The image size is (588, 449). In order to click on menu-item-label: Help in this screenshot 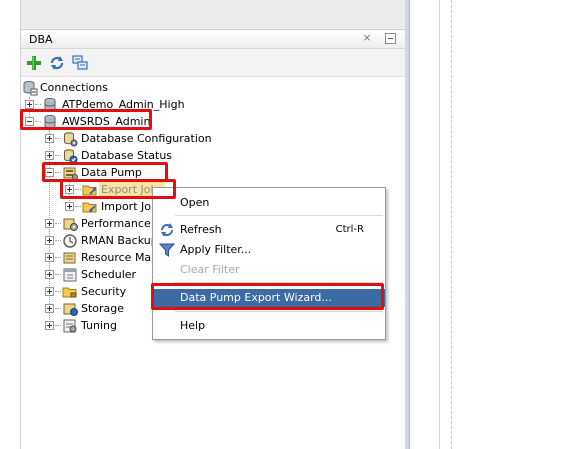, I will do `click(193, 325)`.